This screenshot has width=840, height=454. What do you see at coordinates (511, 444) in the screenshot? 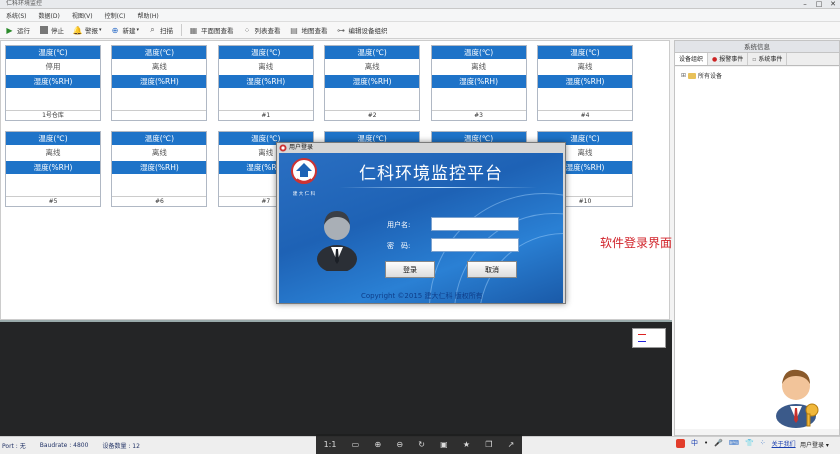
I see `share-icon: ↗` at bounding box center [511, 444].